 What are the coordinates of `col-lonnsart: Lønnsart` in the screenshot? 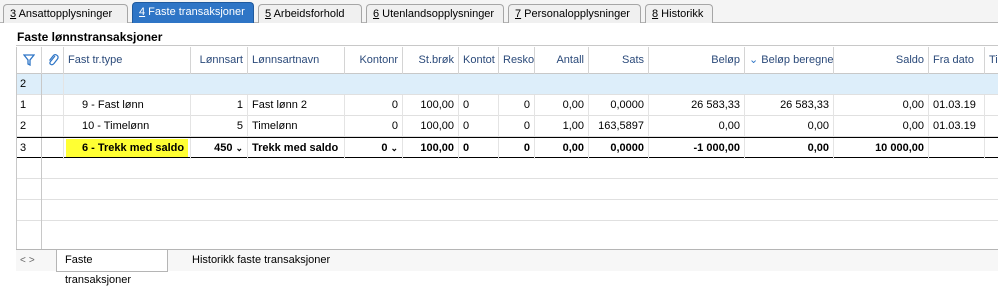 It's located at (219, 60).